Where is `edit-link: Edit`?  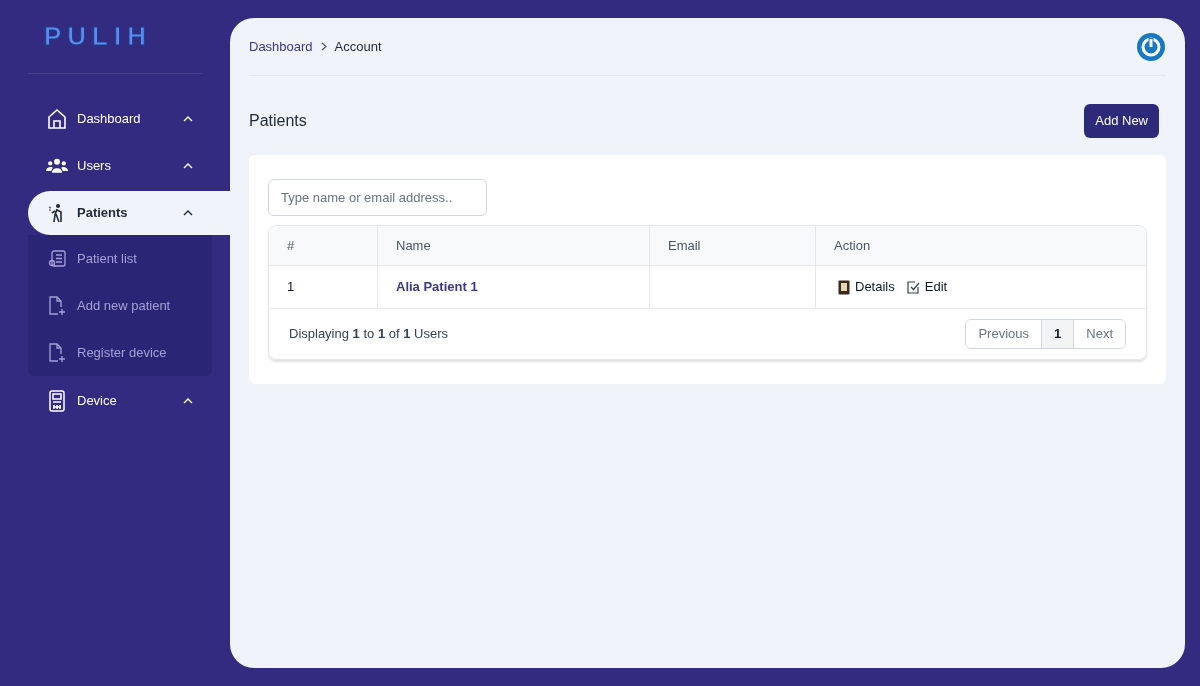
edit-link: Edit is located at coordinates (927, 287).